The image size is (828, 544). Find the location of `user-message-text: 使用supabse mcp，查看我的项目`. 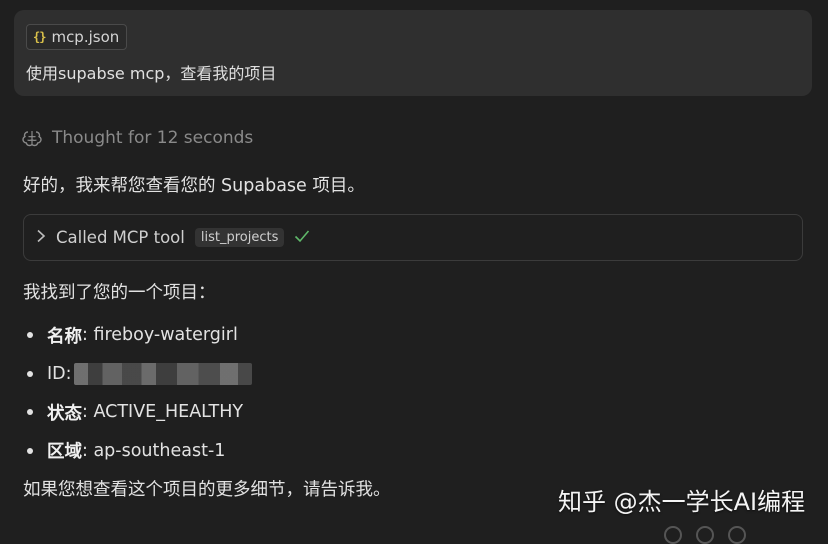

user-message-text: 使用supabse mcp，查看我的项目 is located at coordinates (151, 73).